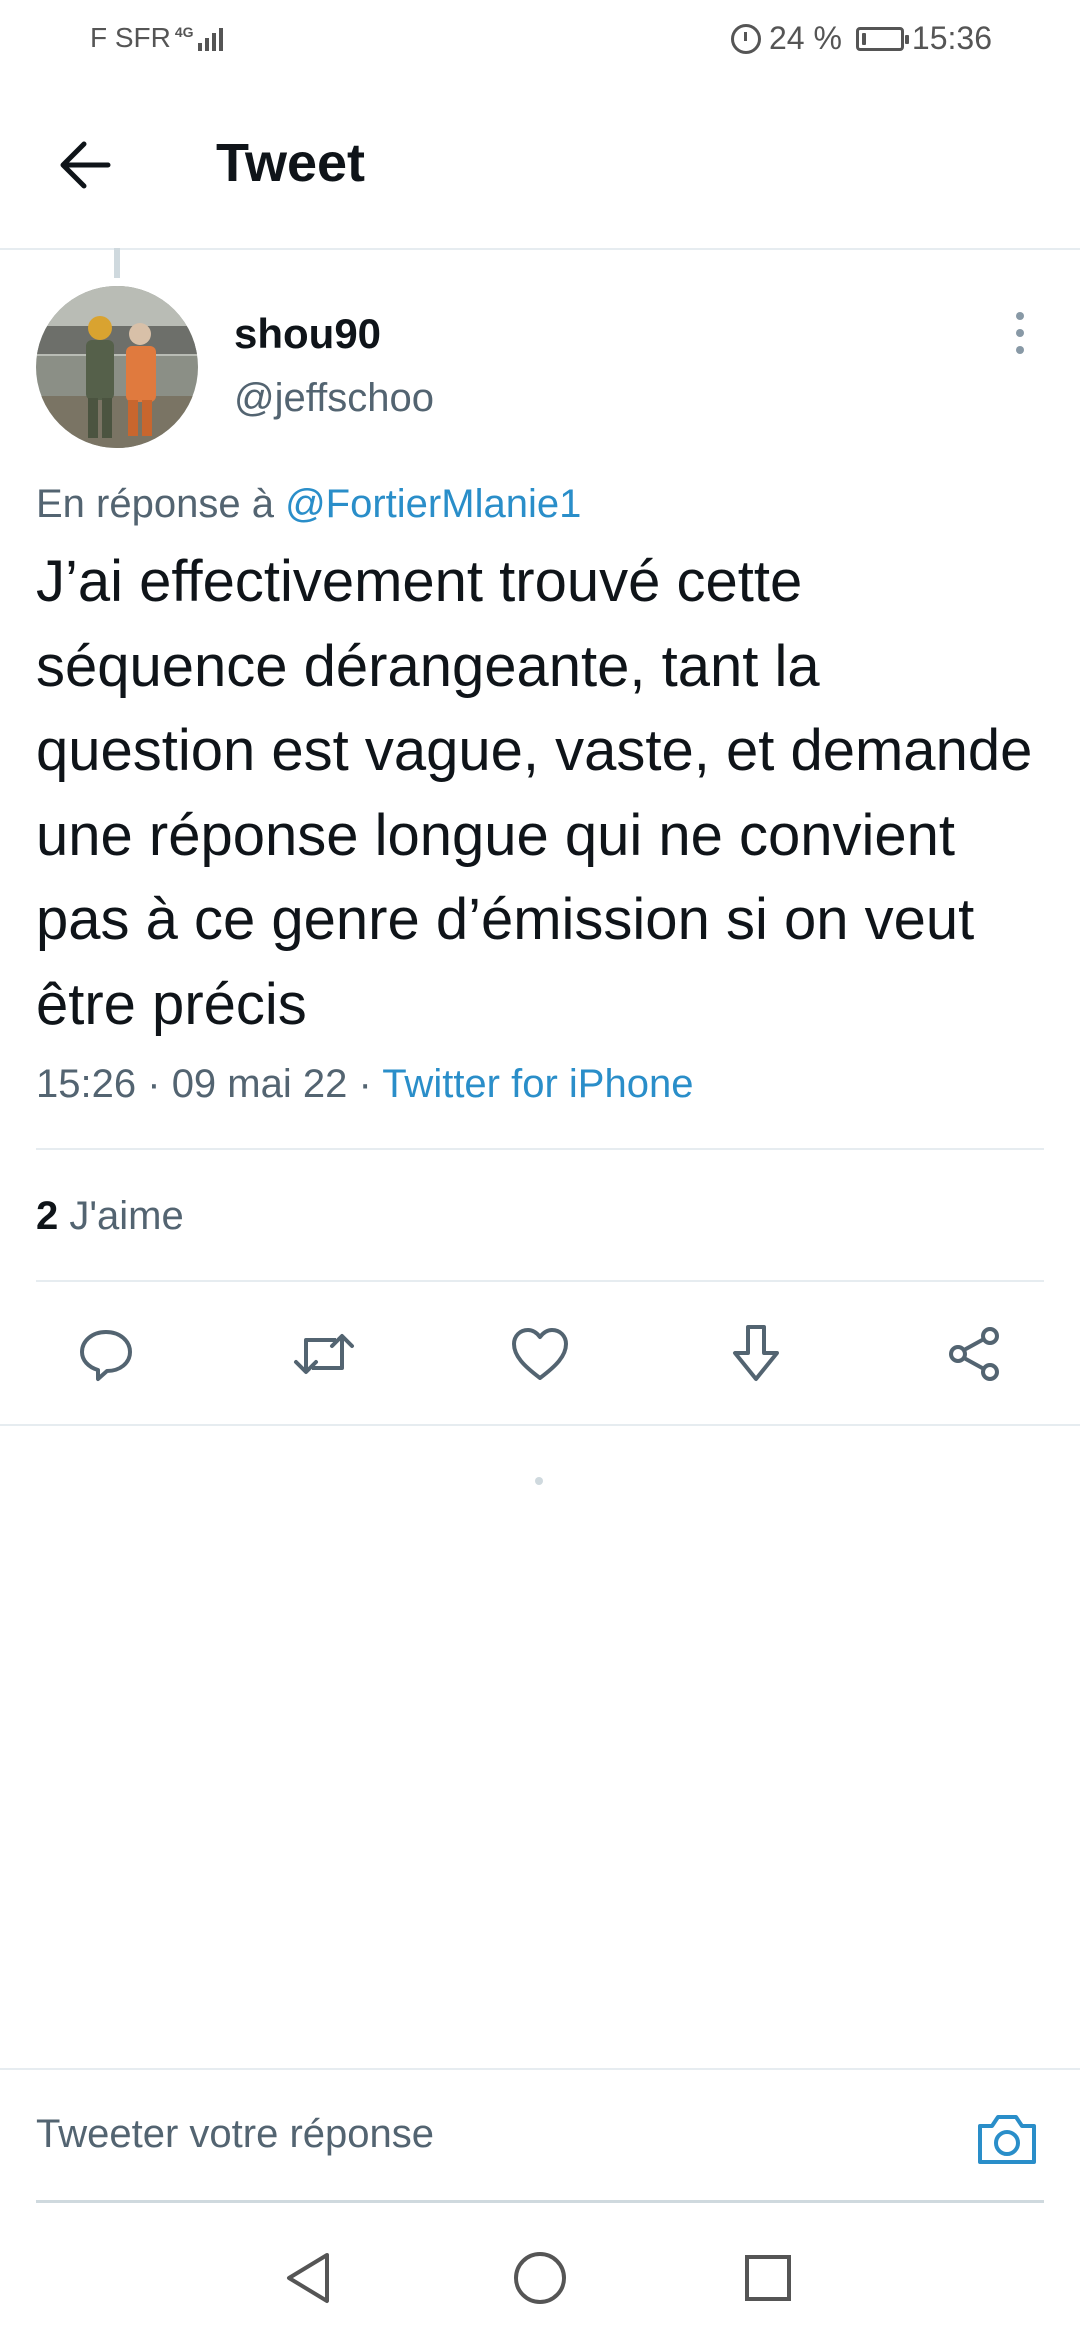 Image resolution: width=1080 pixels, height=2340 pixels. What do you see at coordinates (117, 263) in the screenshot?
I see `thread-connector-line` at bounding box center [117, 263].